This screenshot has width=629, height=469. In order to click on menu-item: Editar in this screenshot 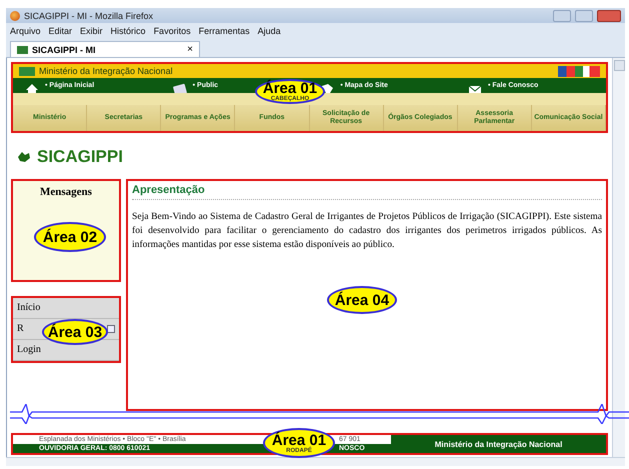, I will do `click(60, 31)`.